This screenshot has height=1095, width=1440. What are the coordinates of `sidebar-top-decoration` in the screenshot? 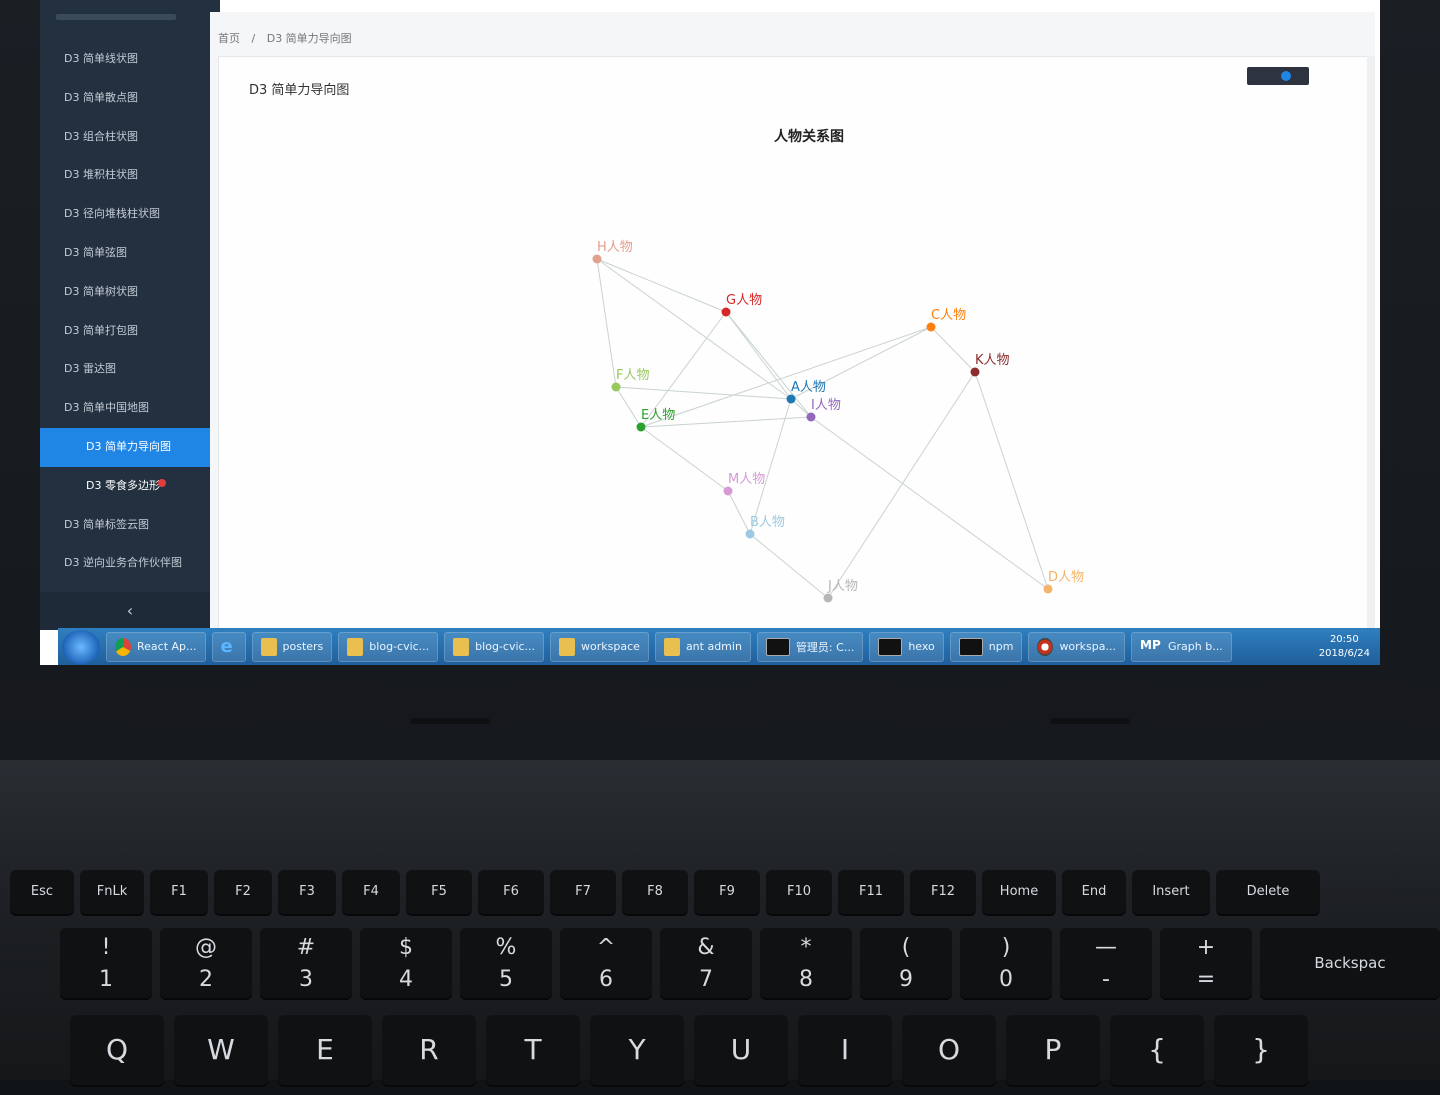 It's located at (116, 17).